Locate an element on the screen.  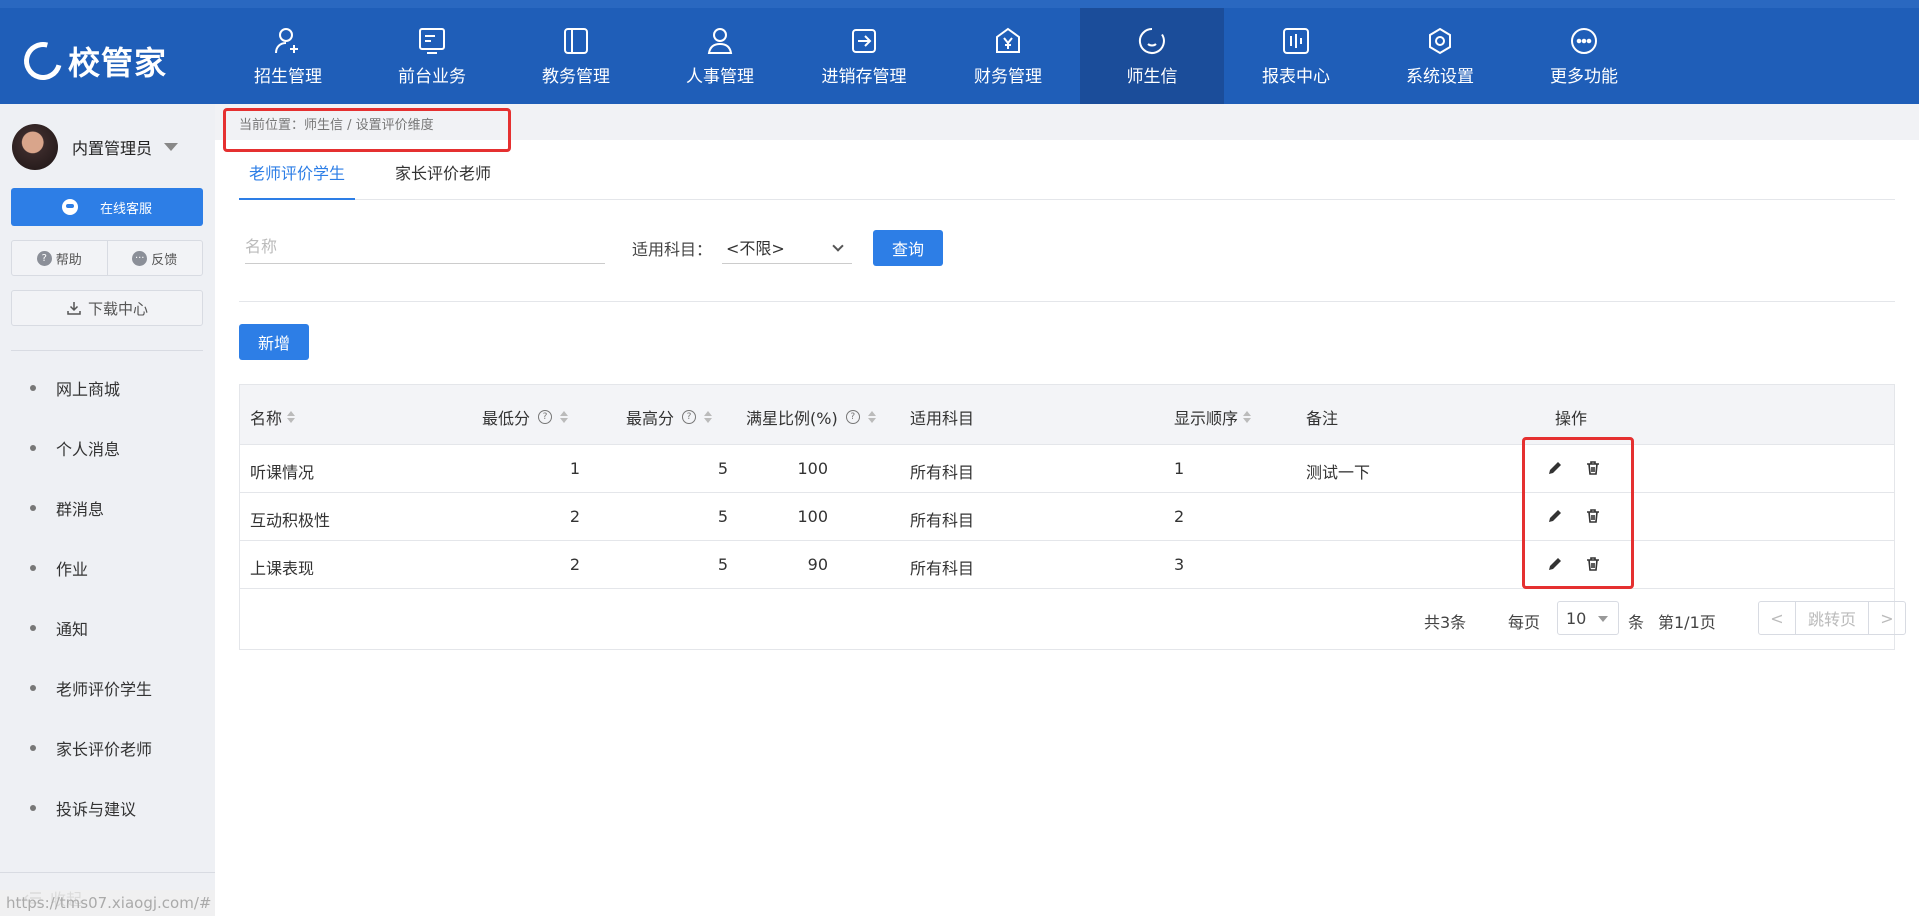
name-search-input is located at coordinates (425, 247).